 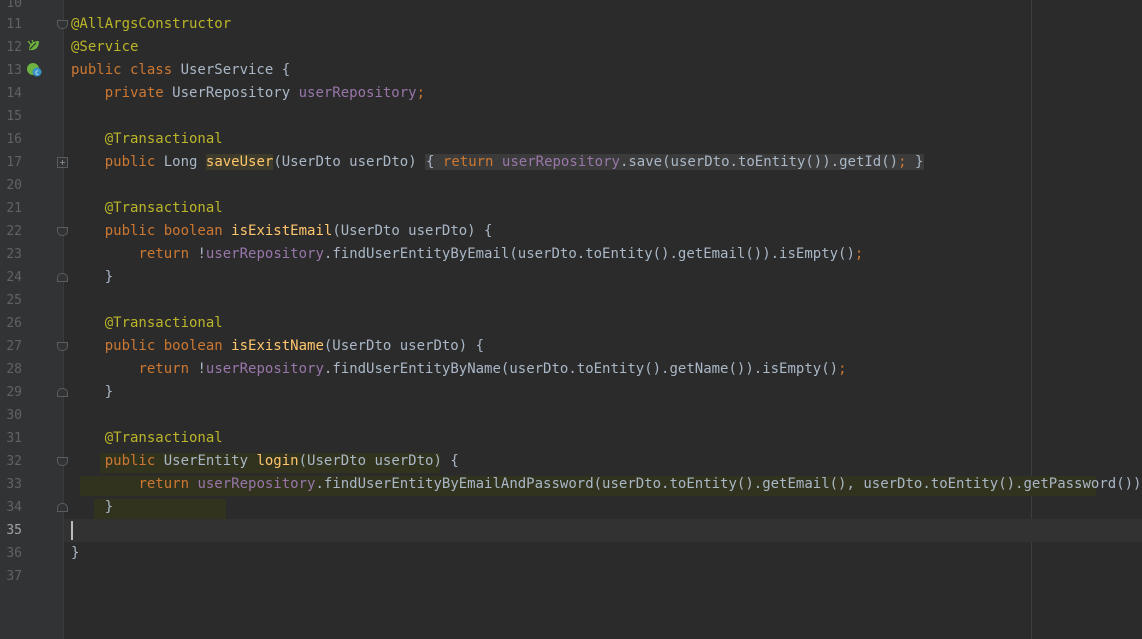 I want to click on line-number: 29, so click(x=14, y=392).